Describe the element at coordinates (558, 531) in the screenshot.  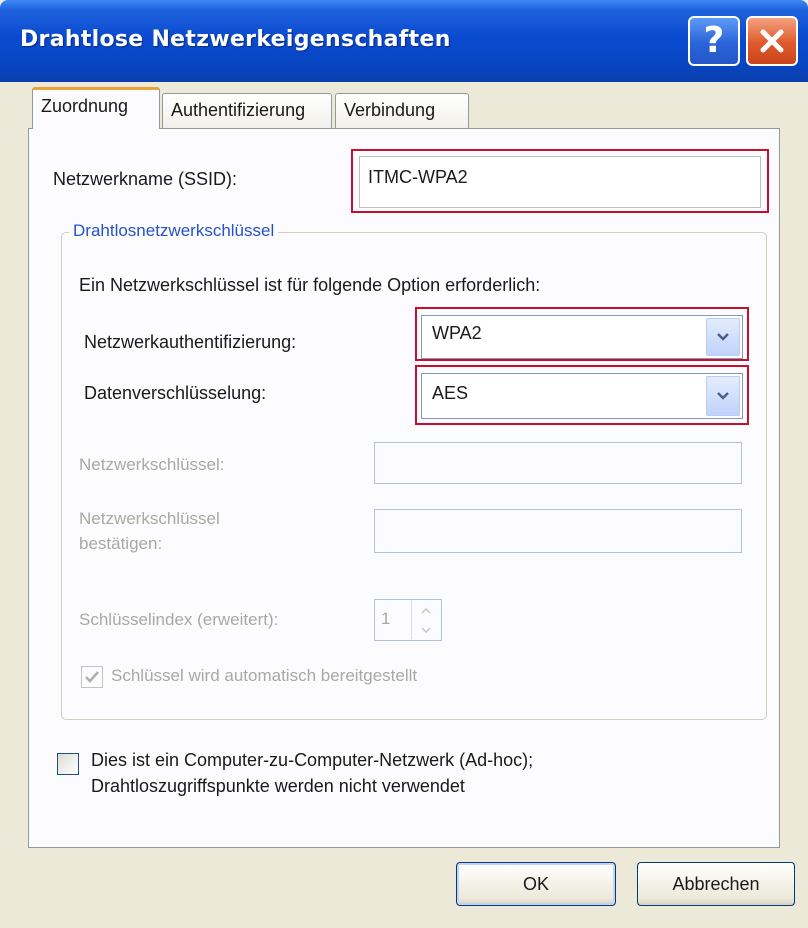
I see `confirm-key-input` at that location.